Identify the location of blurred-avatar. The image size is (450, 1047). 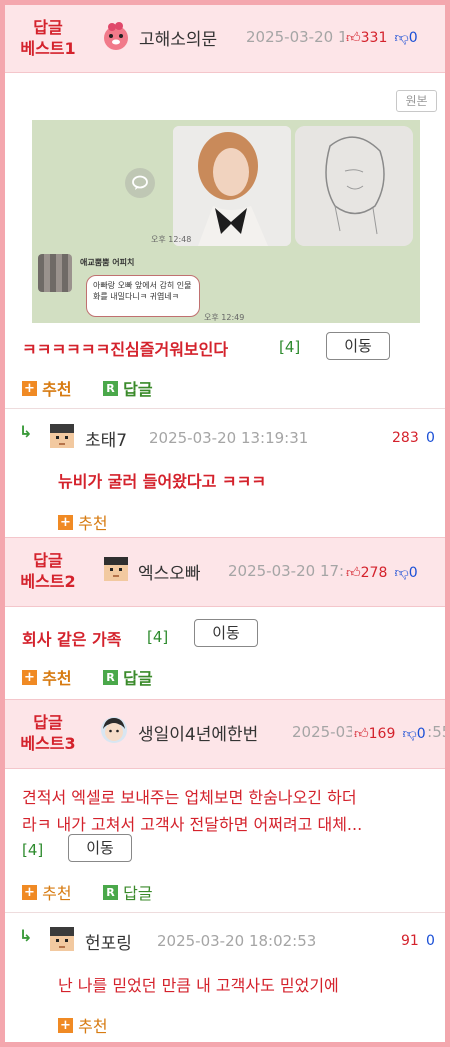
(55, 273).